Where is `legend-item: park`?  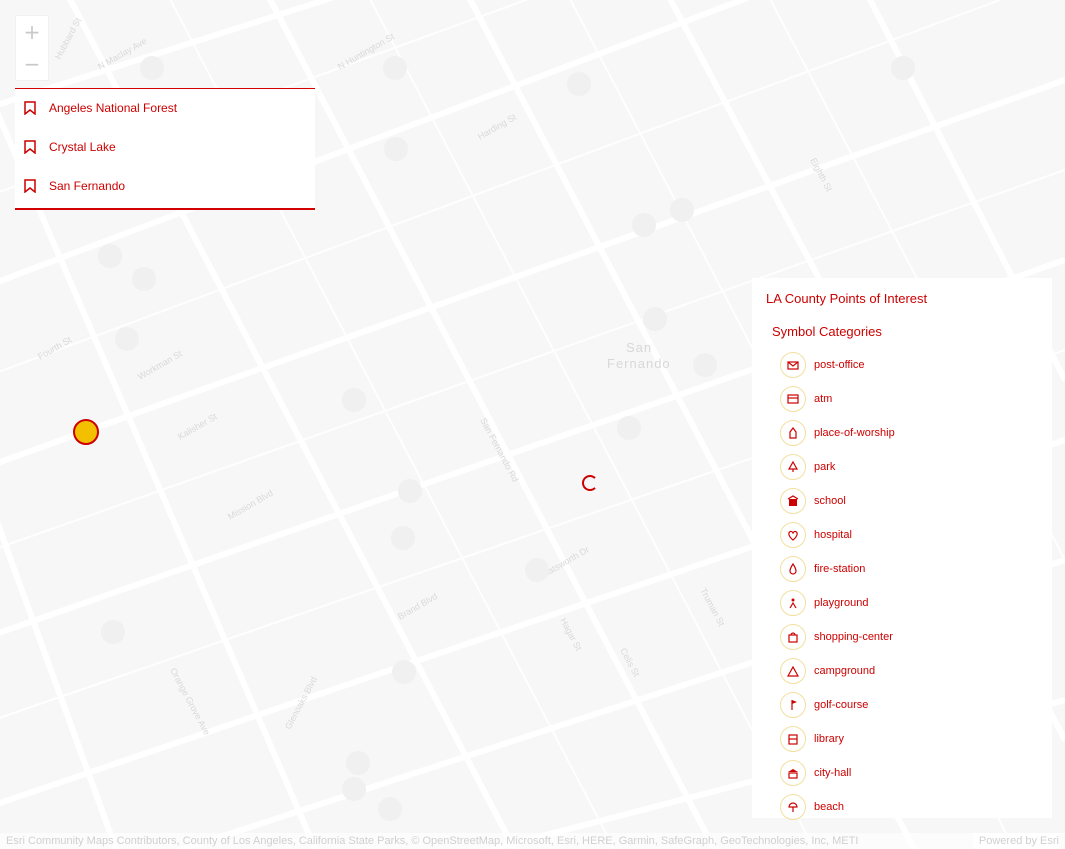 legend-item: park is located at coordinates (837, 467).